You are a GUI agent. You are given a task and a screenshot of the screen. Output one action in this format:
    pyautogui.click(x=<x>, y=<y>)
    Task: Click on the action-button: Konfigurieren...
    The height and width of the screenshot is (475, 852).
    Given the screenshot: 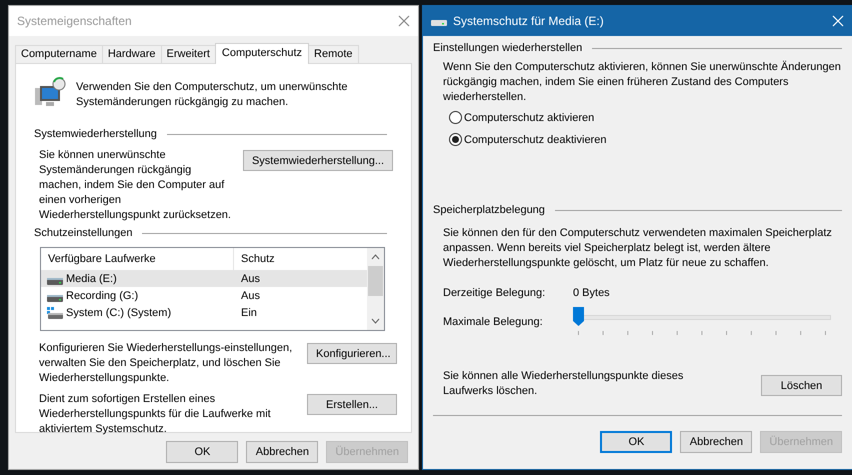 What is the action you would take?
    pyautogui.click(x=352, y=353)
    